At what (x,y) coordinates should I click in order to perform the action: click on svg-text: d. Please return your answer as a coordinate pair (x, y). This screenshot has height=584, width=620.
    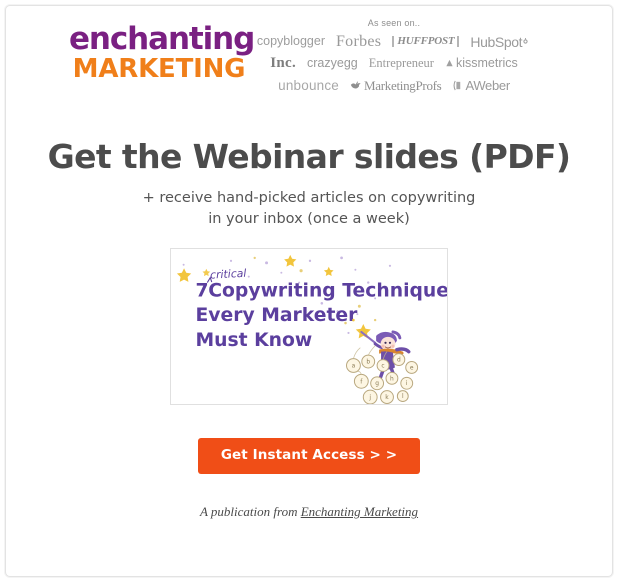
    Looking at the image, I should click on (399, 361).